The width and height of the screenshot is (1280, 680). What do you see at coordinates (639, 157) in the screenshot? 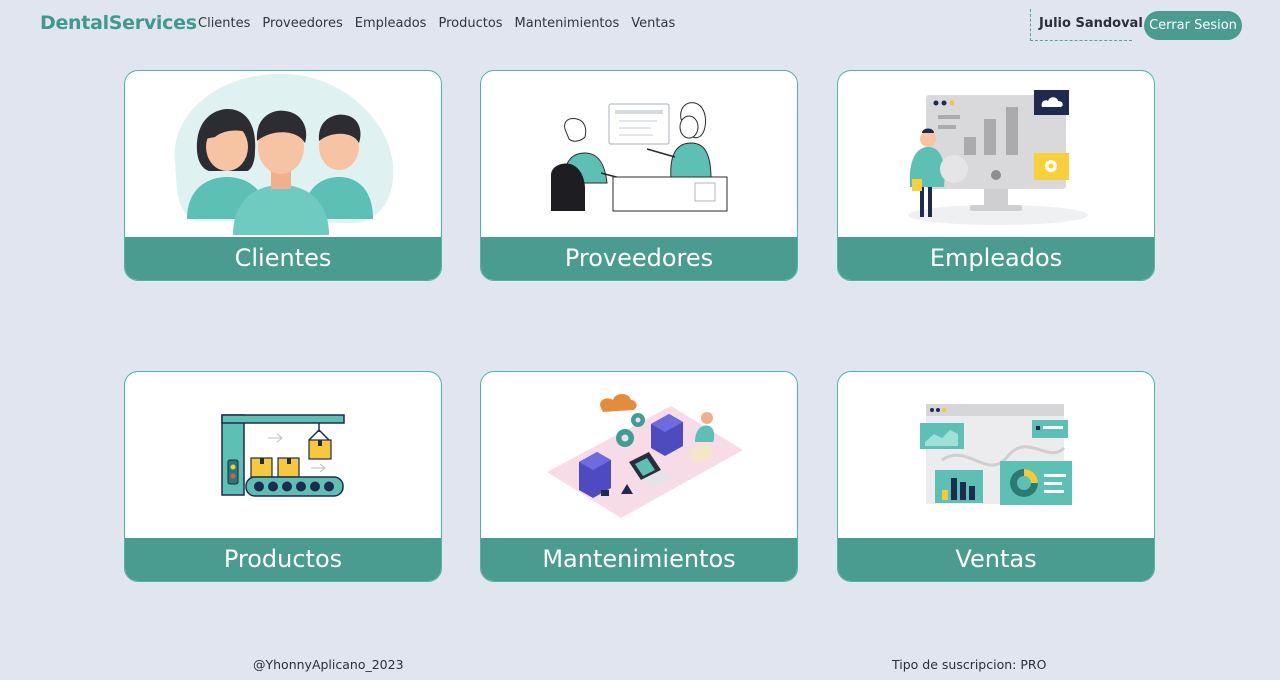
I see `suppliers-meeting-illustration` at bounding box center [639, 157].